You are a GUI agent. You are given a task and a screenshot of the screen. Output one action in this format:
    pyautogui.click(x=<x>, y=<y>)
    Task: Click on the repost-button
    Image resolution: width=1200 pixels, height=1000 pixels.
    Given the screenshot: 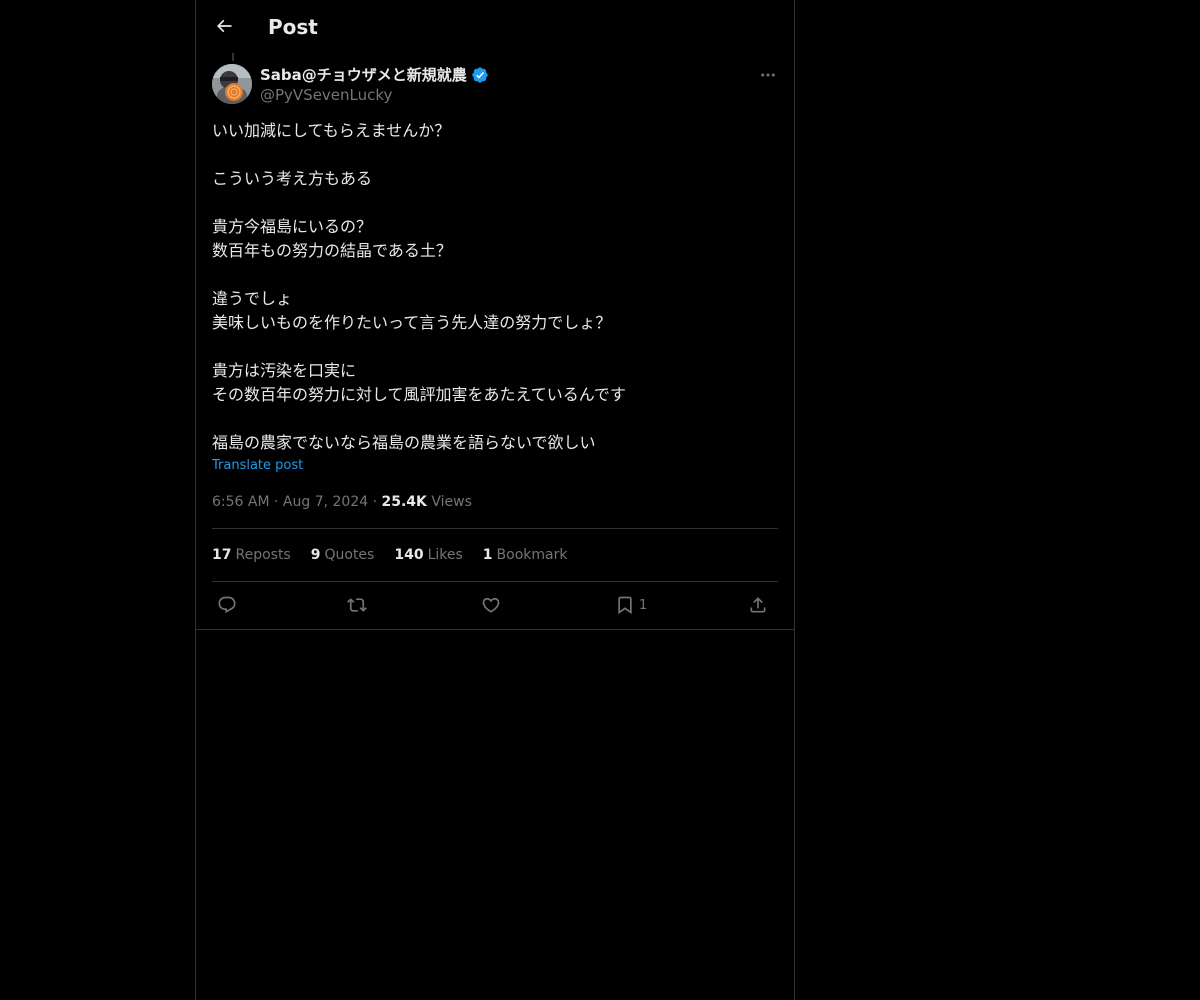 What is the action you would take?
    pyautogui.click(x=357, y=605)
    